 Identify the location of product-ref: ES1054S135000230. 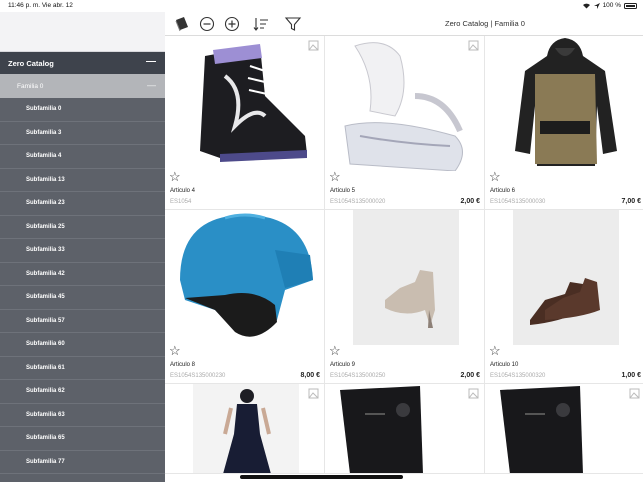
(198, 376).